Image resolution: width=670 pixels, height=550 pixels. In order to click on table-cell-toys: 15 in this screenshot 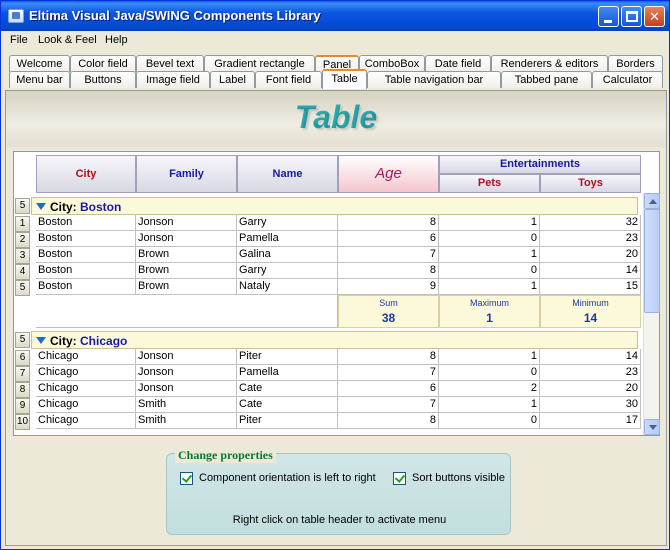, I will do `click(590, 287)`.